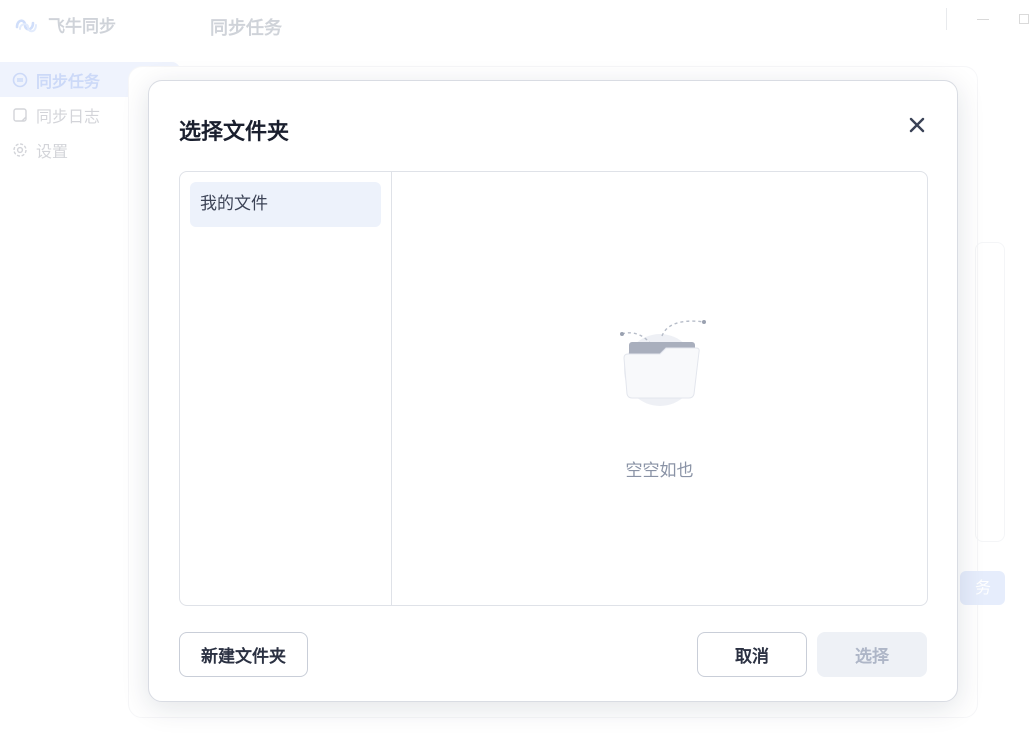 The image size is (1035, 750). I want to click on app-brand: 飞牛同步, so click(65, 24).